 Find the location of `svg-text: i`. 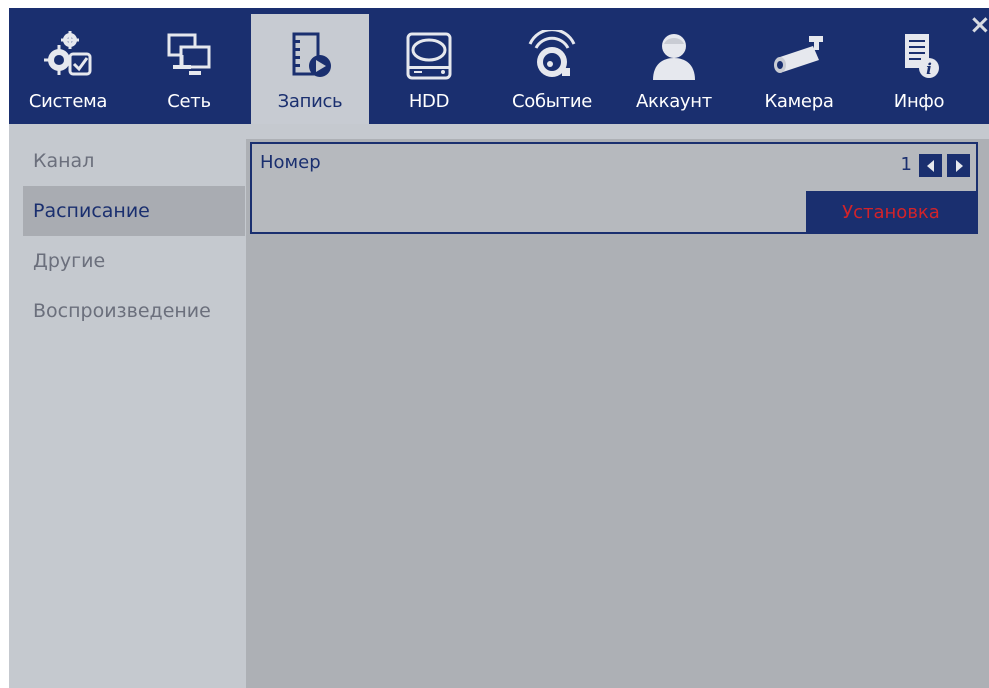

svg-text: i is located at coordinates (929, 69).